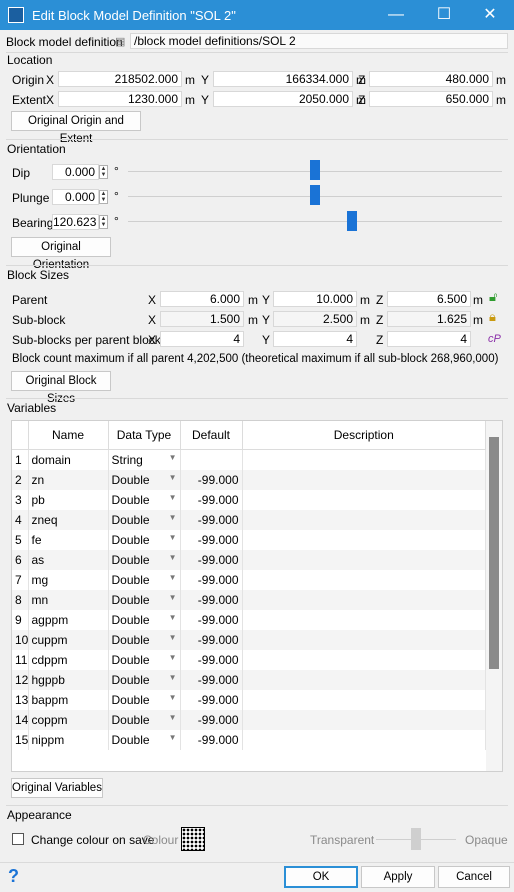 The image size is (514, 892). Describe the element at coordinates (429, 339) in the screenshot. I see `per-parent-z-input: 4` at that location.